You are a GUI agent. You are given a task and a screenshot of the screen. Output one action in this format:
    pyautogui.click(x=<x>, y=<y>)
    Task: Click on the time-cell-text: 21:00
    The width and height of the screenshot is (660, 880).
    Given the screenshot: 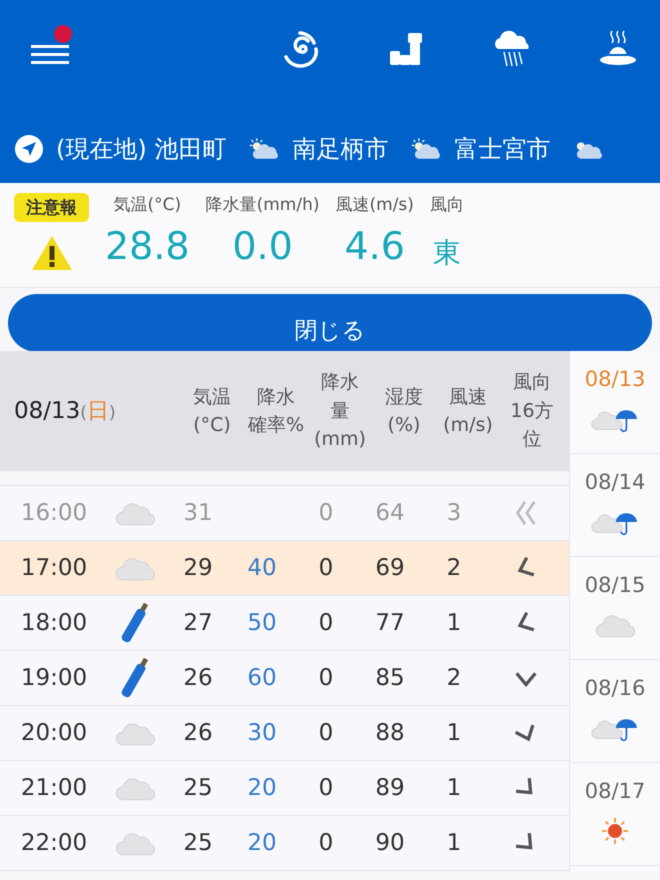 What is the action you would take?
    pyautogui.click(x=54, y=788)
    